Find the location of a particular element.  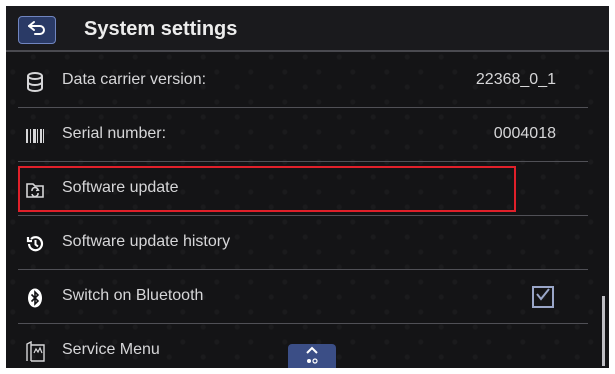

back-arrow-icon is located at coordinates (37, 30).